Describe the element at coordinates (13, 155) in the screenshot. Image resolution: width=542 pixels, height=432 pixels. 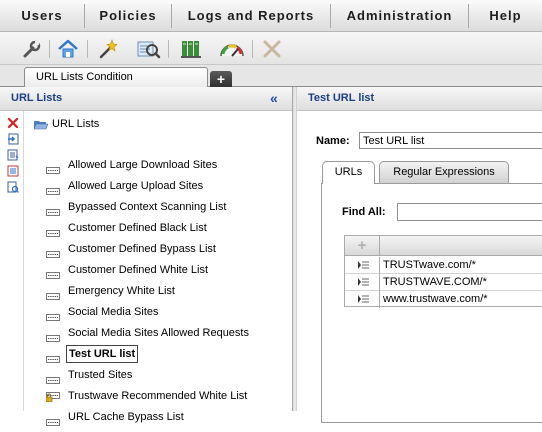
I see `export-icon` at that location.